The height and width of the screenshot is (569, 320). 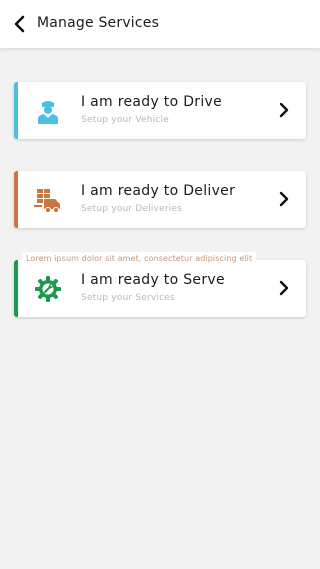 I want to click on service-card-serve: I am ready to Serve Setup your Services, so click(x=160, y=288).